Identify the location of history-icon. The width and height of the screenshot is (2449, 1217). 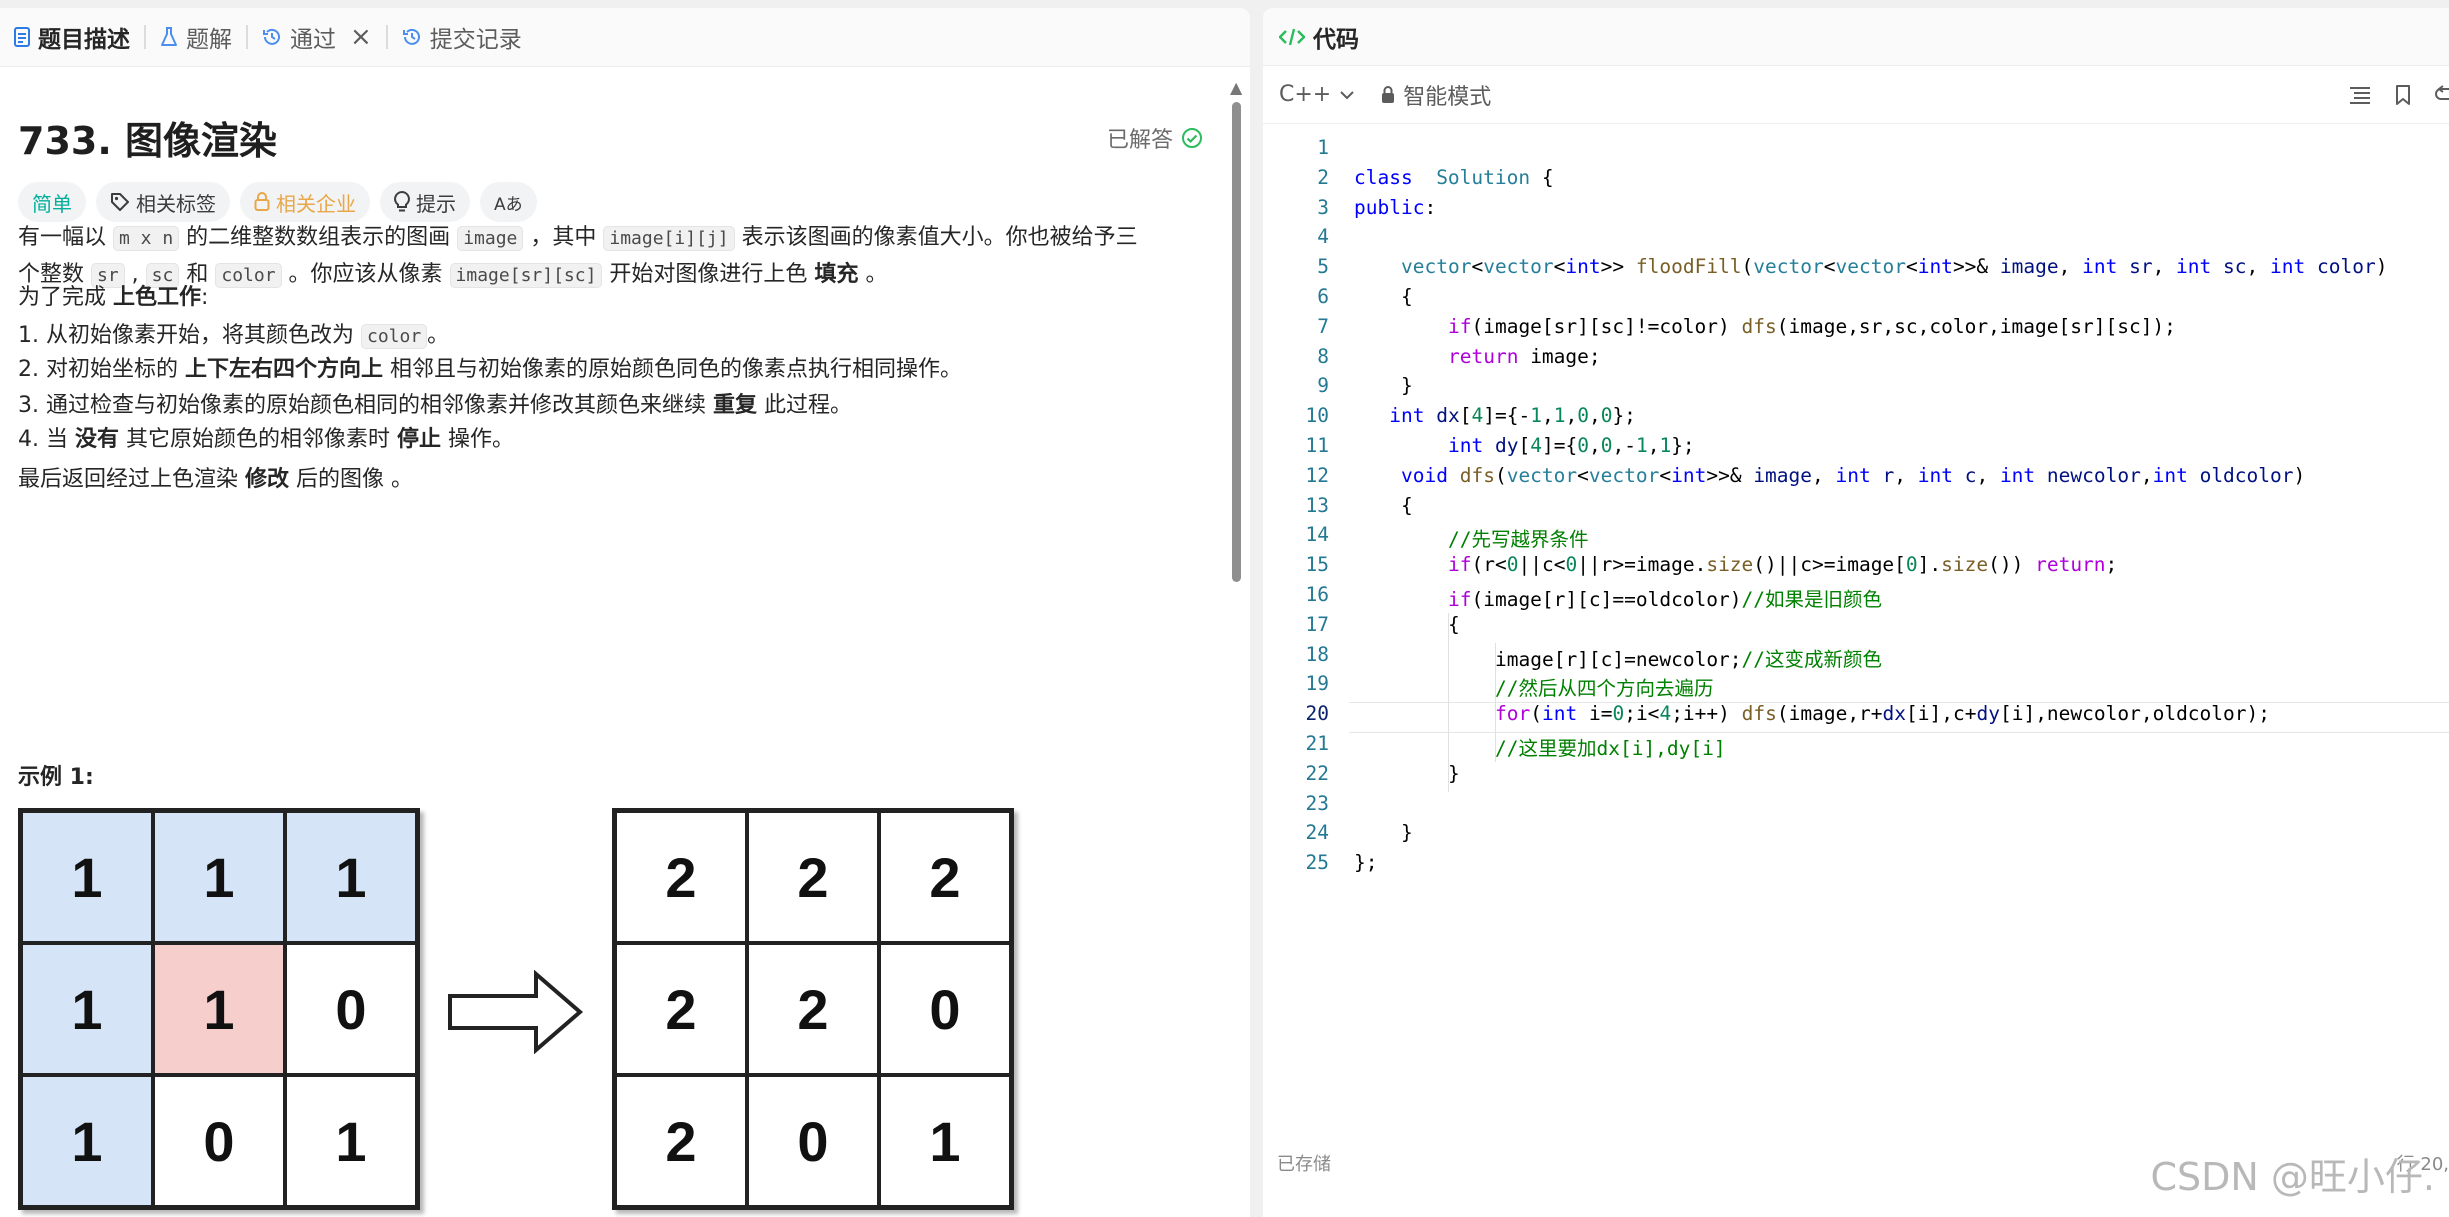
(411, 36).